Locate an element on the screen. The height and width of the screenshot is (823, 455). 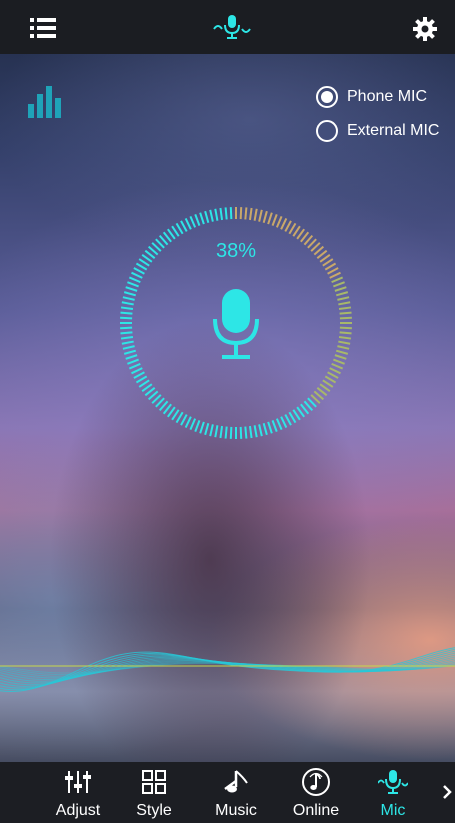
phone-mic-label: Phone MIC is located at coordinates (387, 96).